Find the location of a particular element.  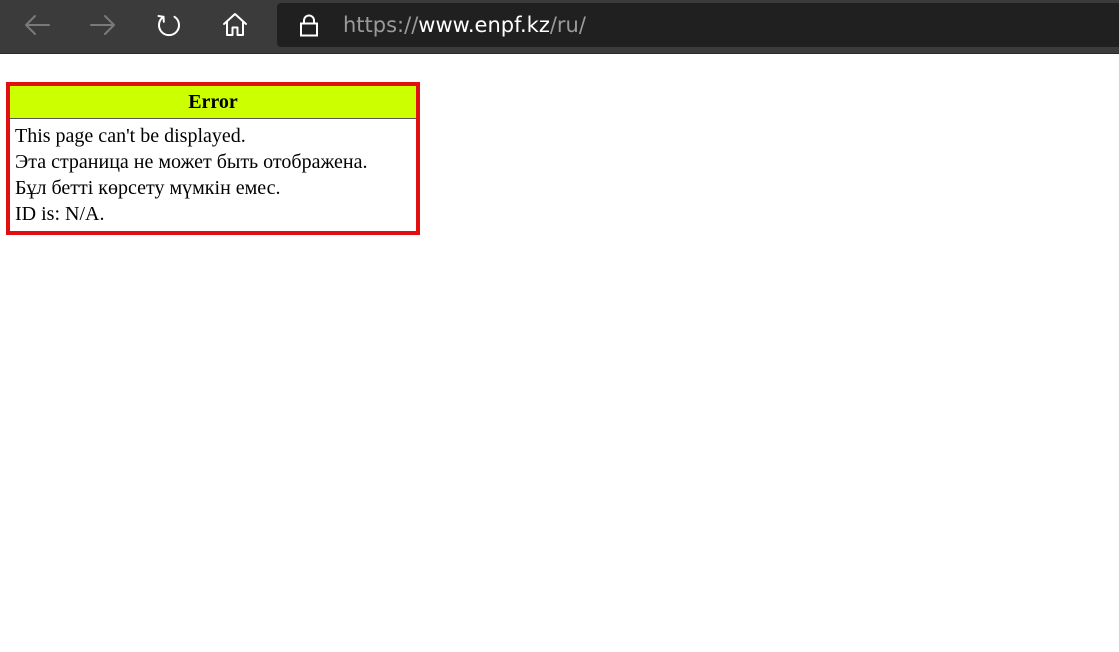

reload-icon is located at coordinates (168, 26).